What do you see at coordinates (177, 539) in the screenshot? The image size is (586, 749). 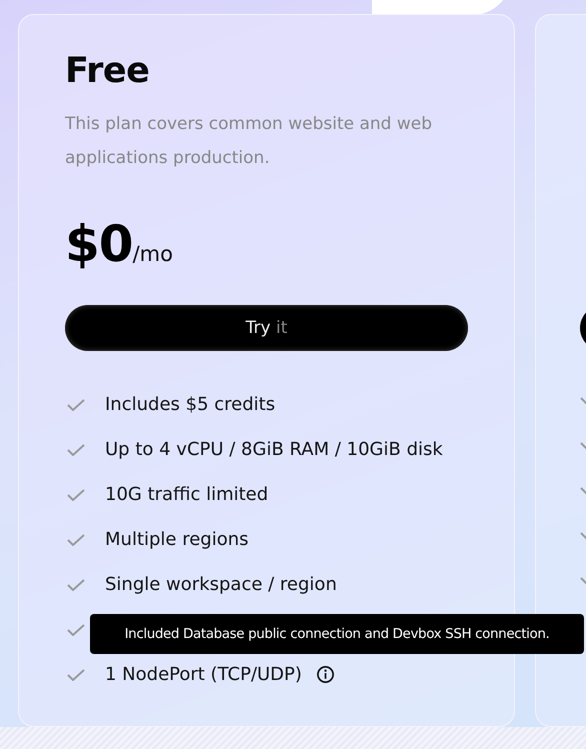 I see `feature-text: Multiple regions` at bounding box center [177, 539].